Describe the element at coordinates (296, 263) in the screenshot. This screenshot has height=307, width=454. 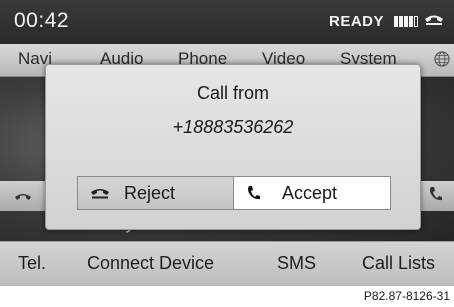
I see `sms-button: SMS` at that location.